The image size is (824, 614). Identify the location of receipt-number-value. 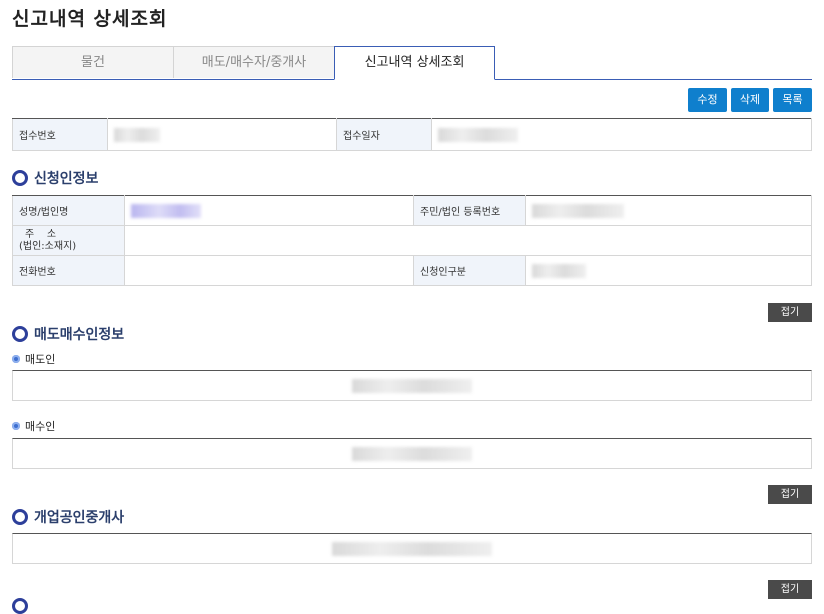
(222, 134).